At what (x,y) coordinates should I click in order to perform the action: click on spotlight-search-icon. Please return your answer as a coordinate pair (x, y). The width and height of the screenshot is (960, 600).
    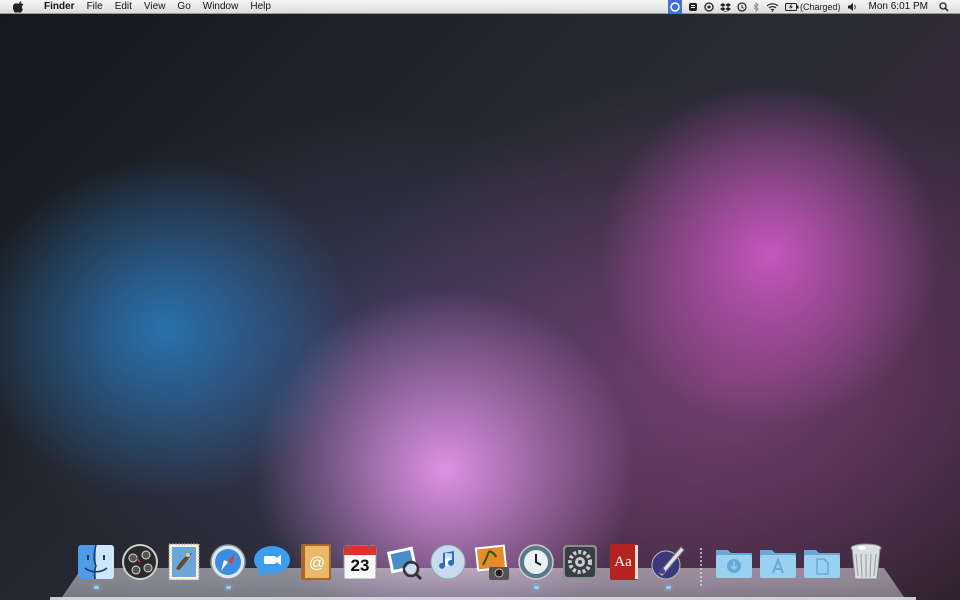
    Looking at the image, I should click on (944, 7).